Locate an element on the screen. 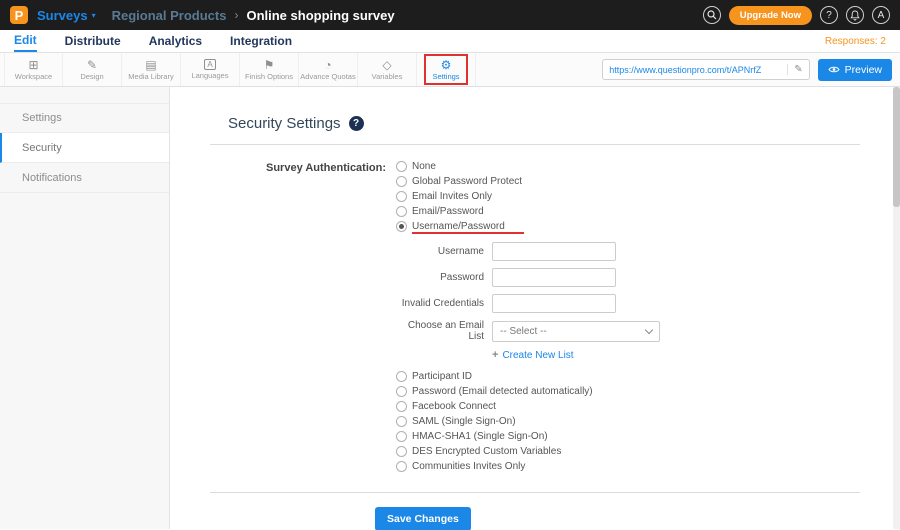 The height and width of the screenshot is (530, 900). toolbar-item-variables: ◇ Variables is located at coordinates (387, 69).